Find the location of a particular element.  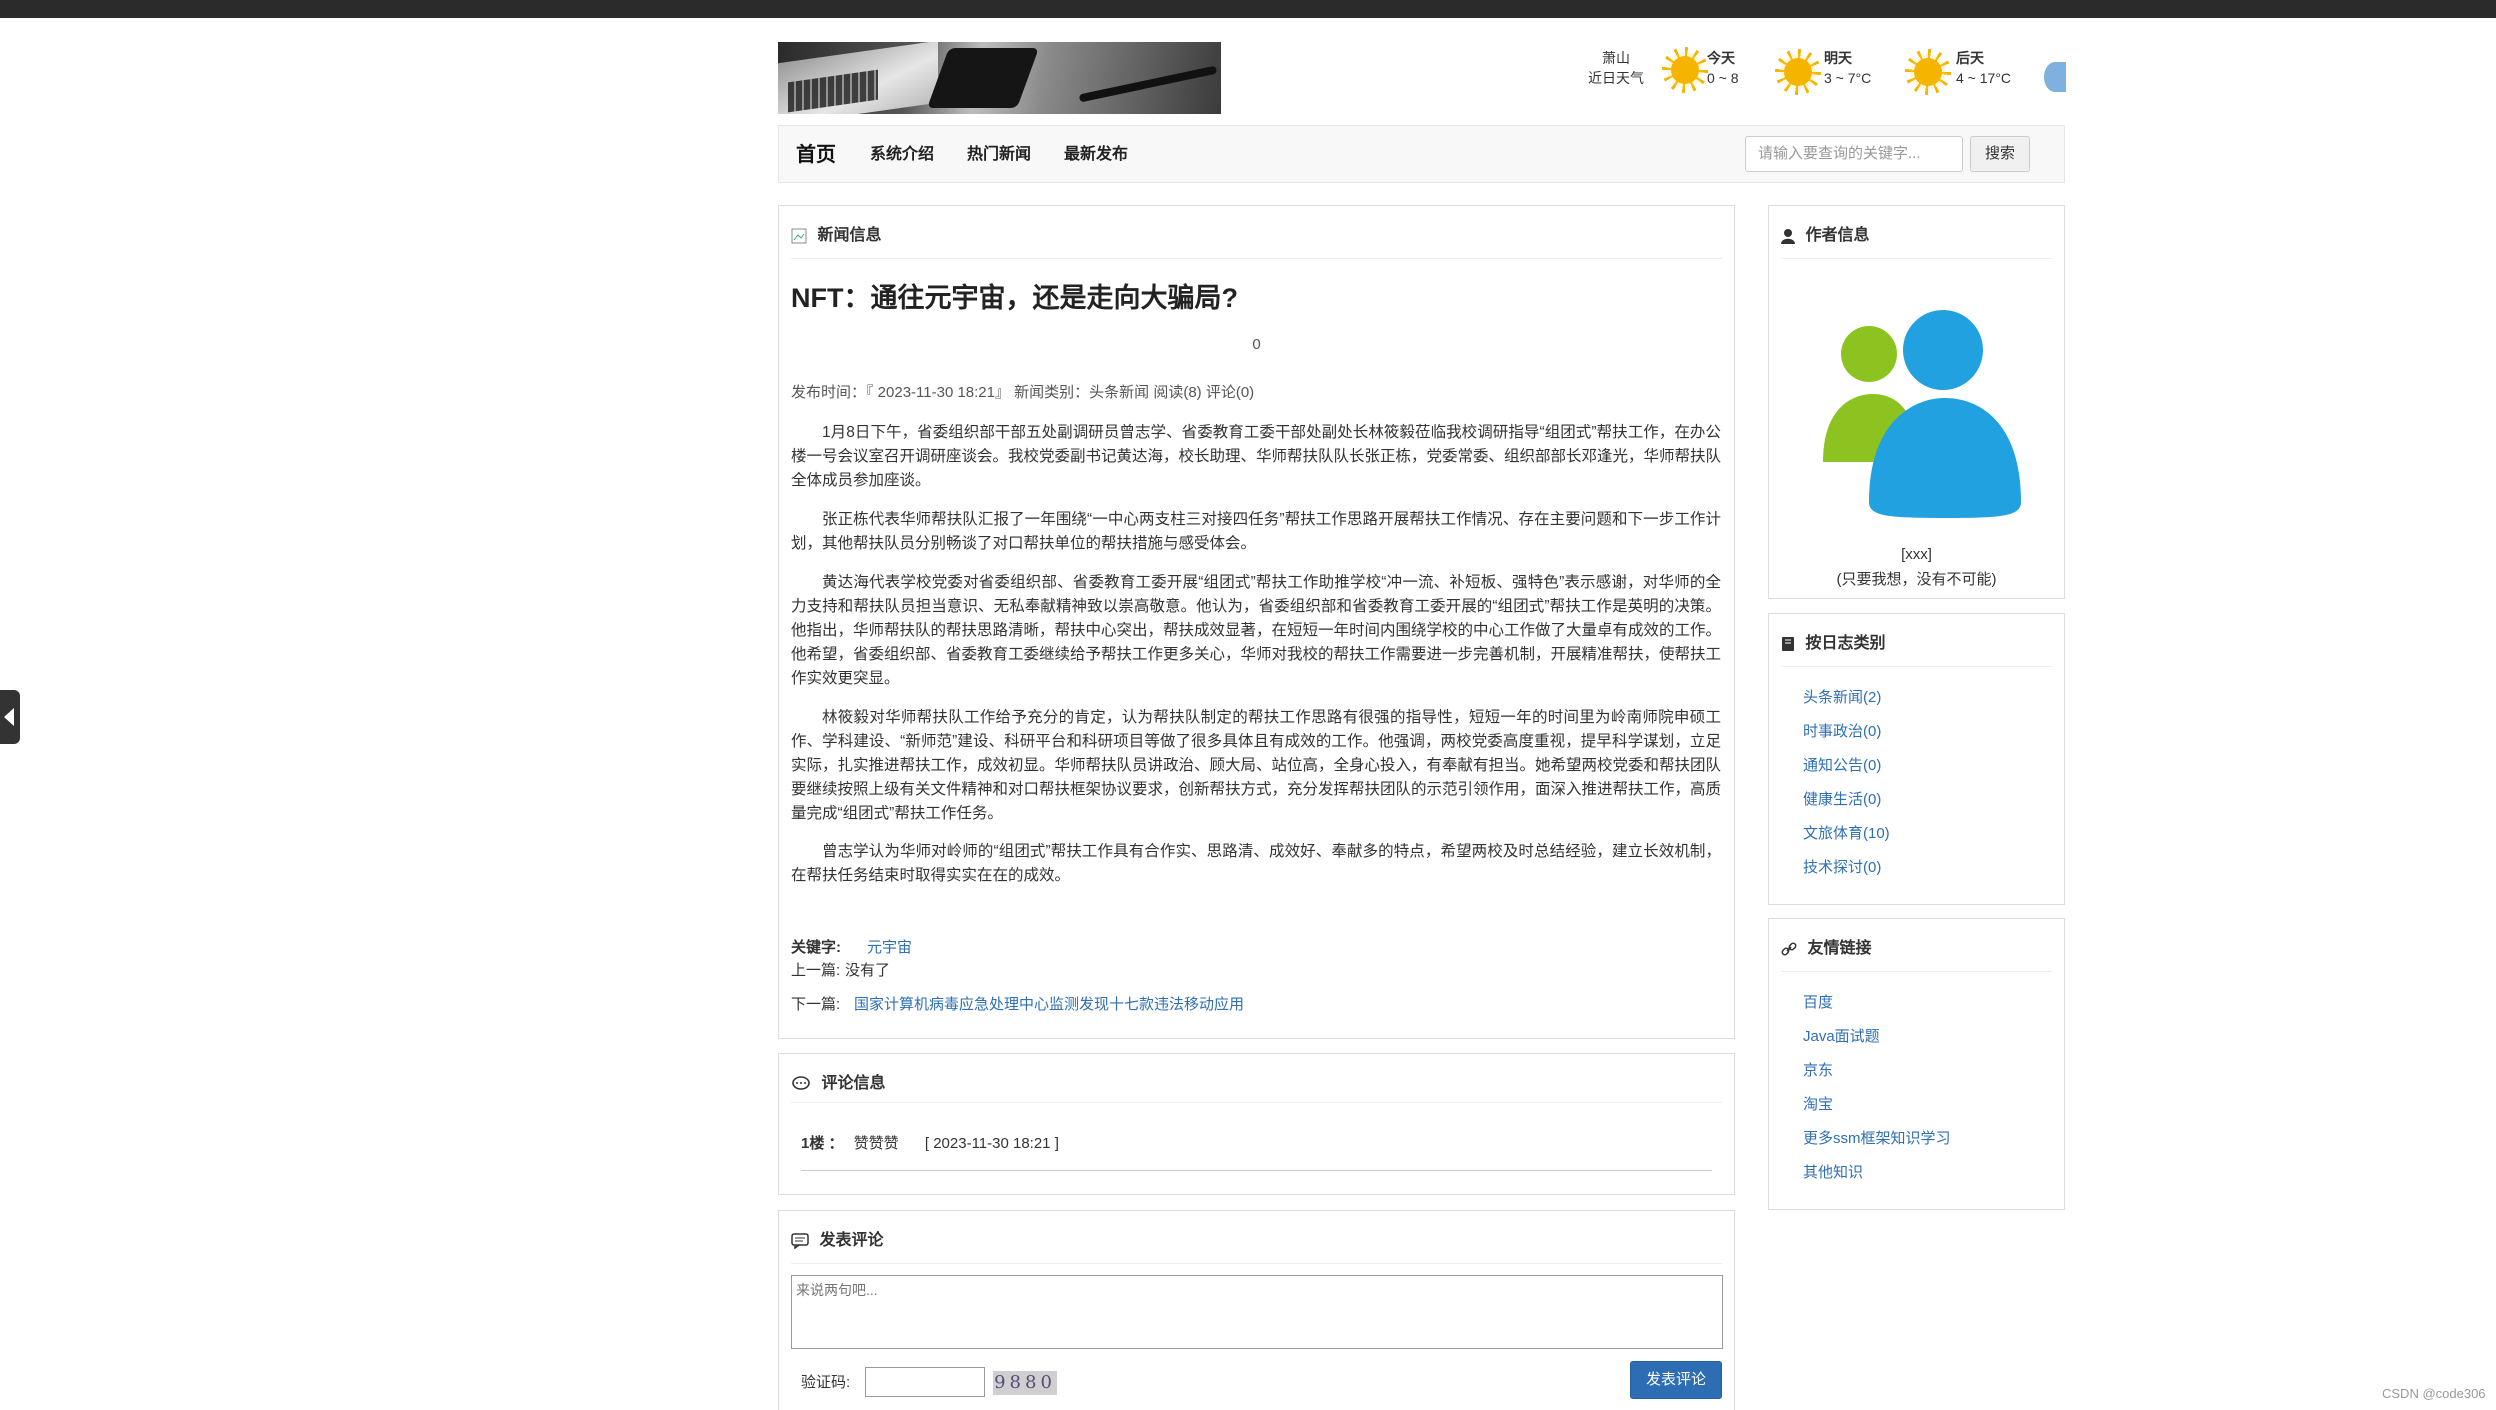

author-section-header: 作者信息 is located at coordinates (1825, 236).